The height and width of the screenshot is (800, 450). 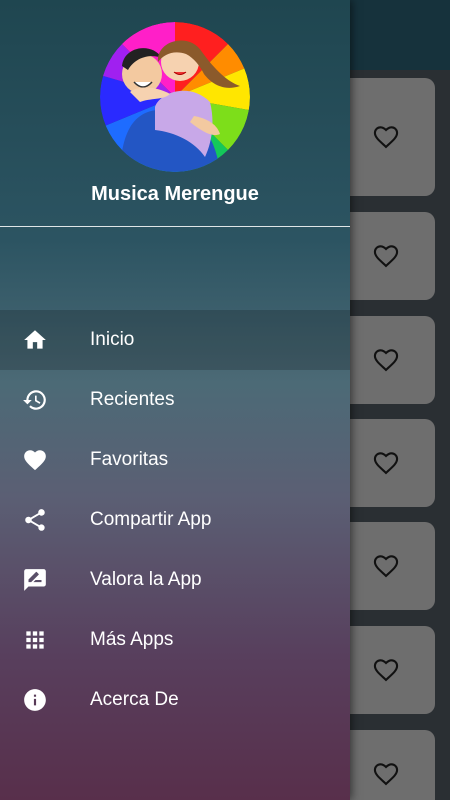 What do you see at coordinates (175, 340) in the screenshot?
I see `menu-item-inicio: Inicio` at bounding box center [175, 340].